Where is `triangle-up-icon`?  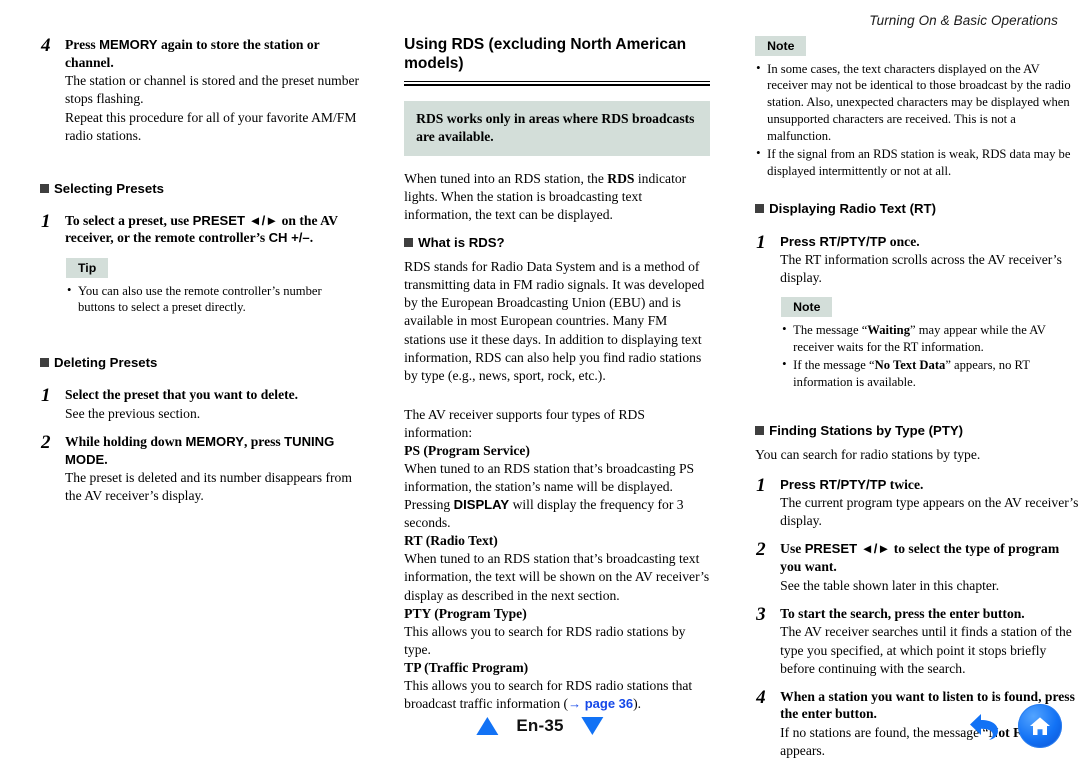
triangle-up-icon is located at coordinates (487, 726).